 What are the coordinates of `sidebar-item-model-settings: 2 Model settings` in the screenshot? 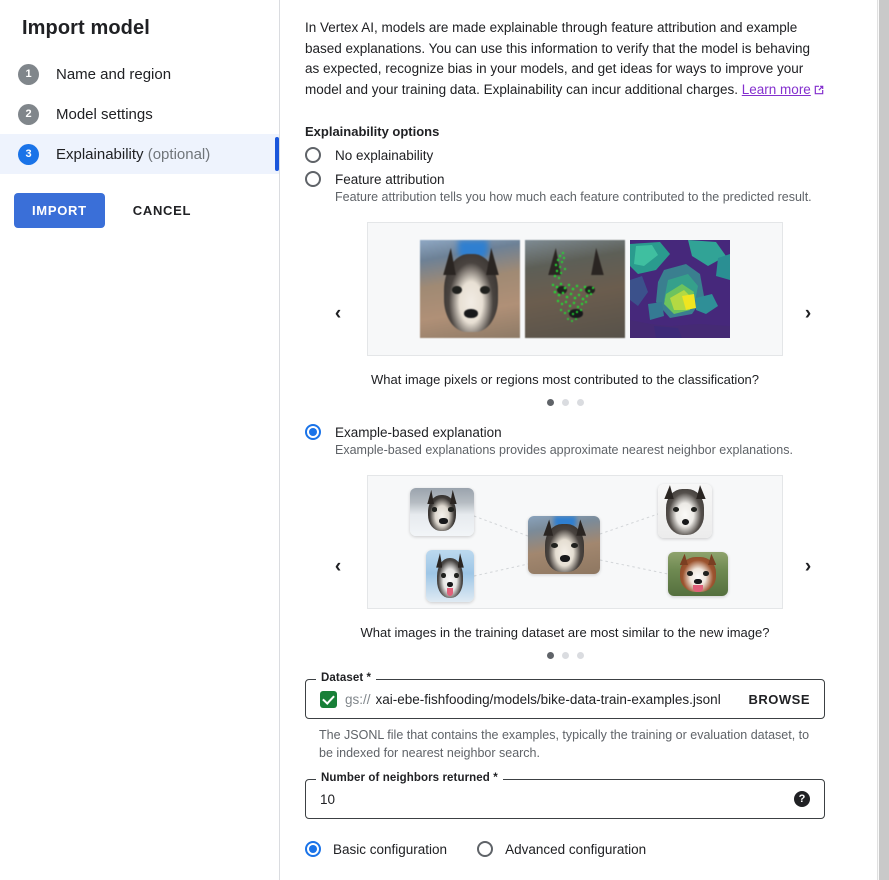 It's located at (139, 114).